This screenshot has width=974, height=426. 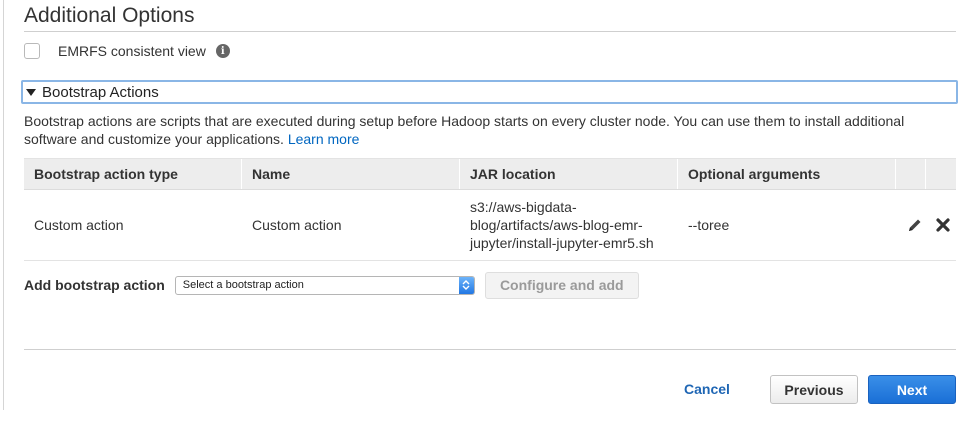 I want to click on add-bootstrap-label: Add bootstrap action, so click(x=94, y=285).